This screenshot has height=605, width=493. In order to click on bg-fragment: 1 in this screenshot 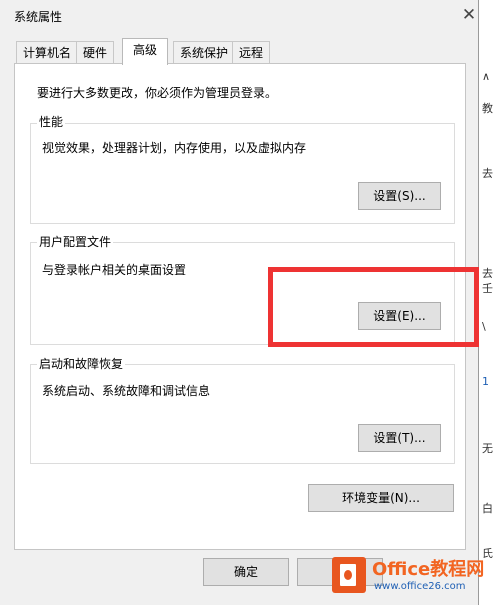, I will do `click(485, 381)`.